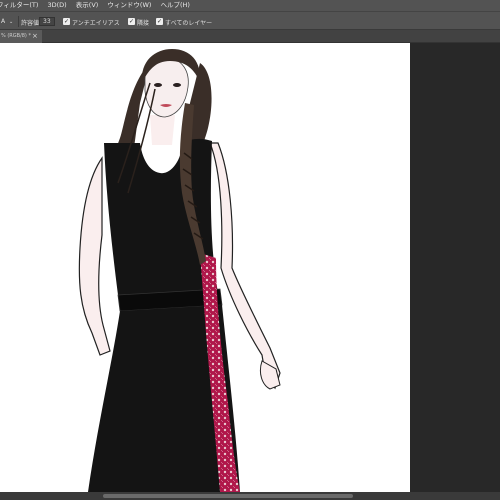 This screenshot has width=500, height=500. What do you see at coordinates (174, 5) in the screenshot?
I see `menu-help: ヘルプ(H)` at bounding box center [174, 5].